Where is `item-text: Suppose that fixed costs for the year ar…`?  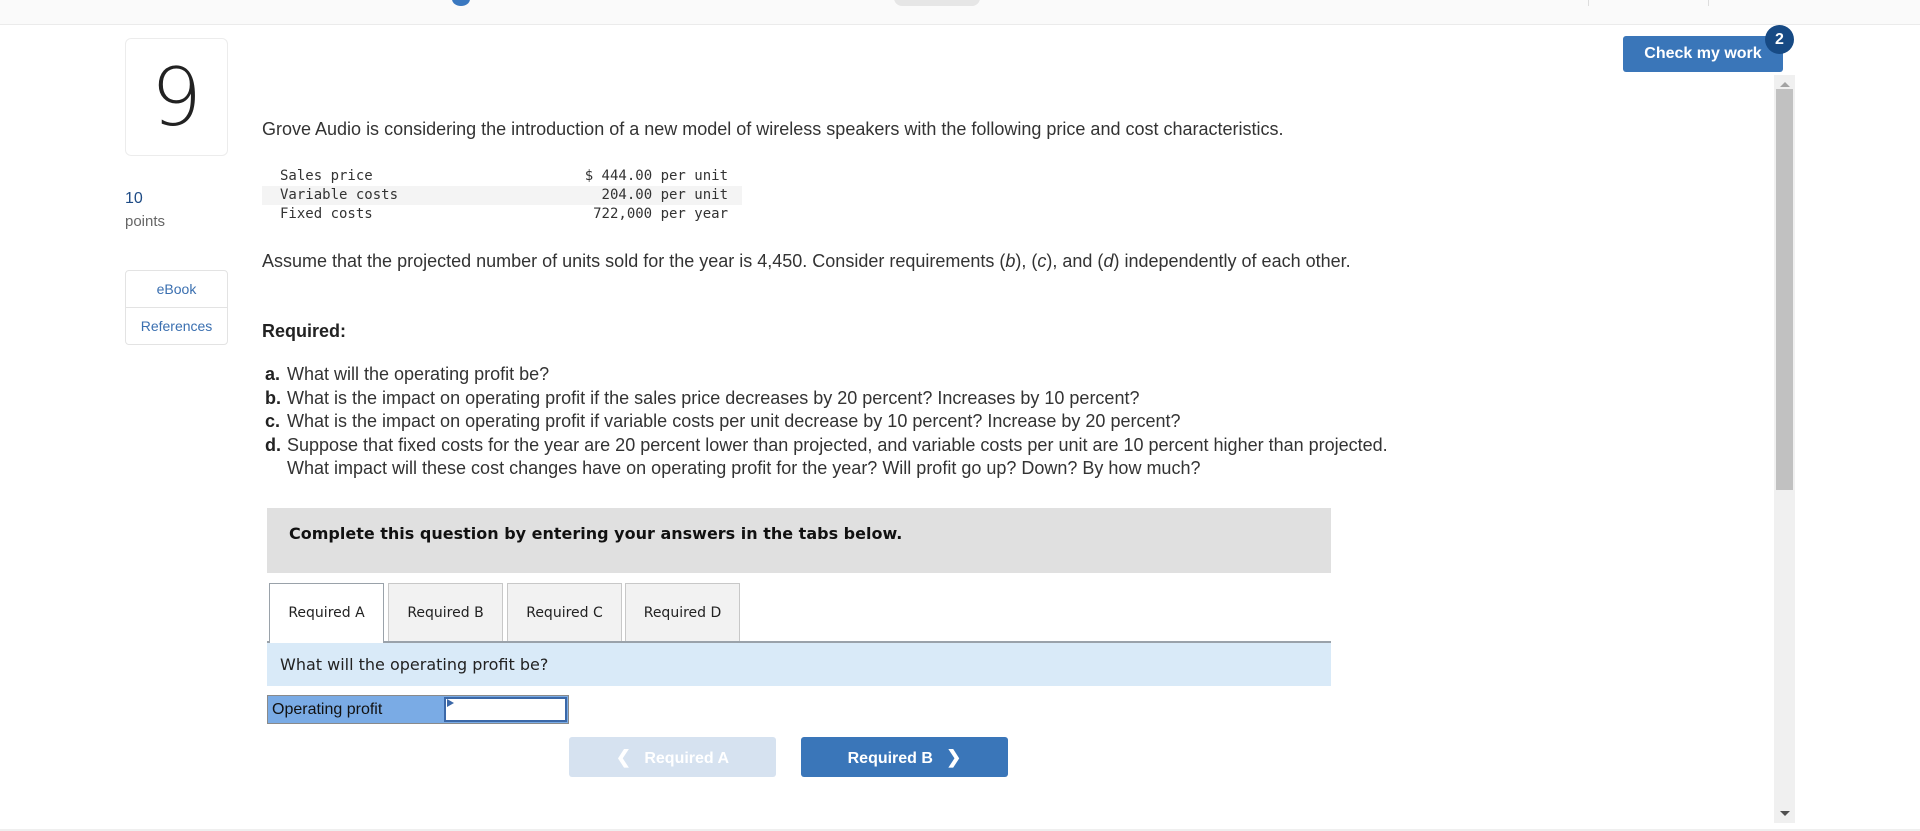
item-text: Suppose that fixed costs for the year ar… is located at coordinates (837, 456).